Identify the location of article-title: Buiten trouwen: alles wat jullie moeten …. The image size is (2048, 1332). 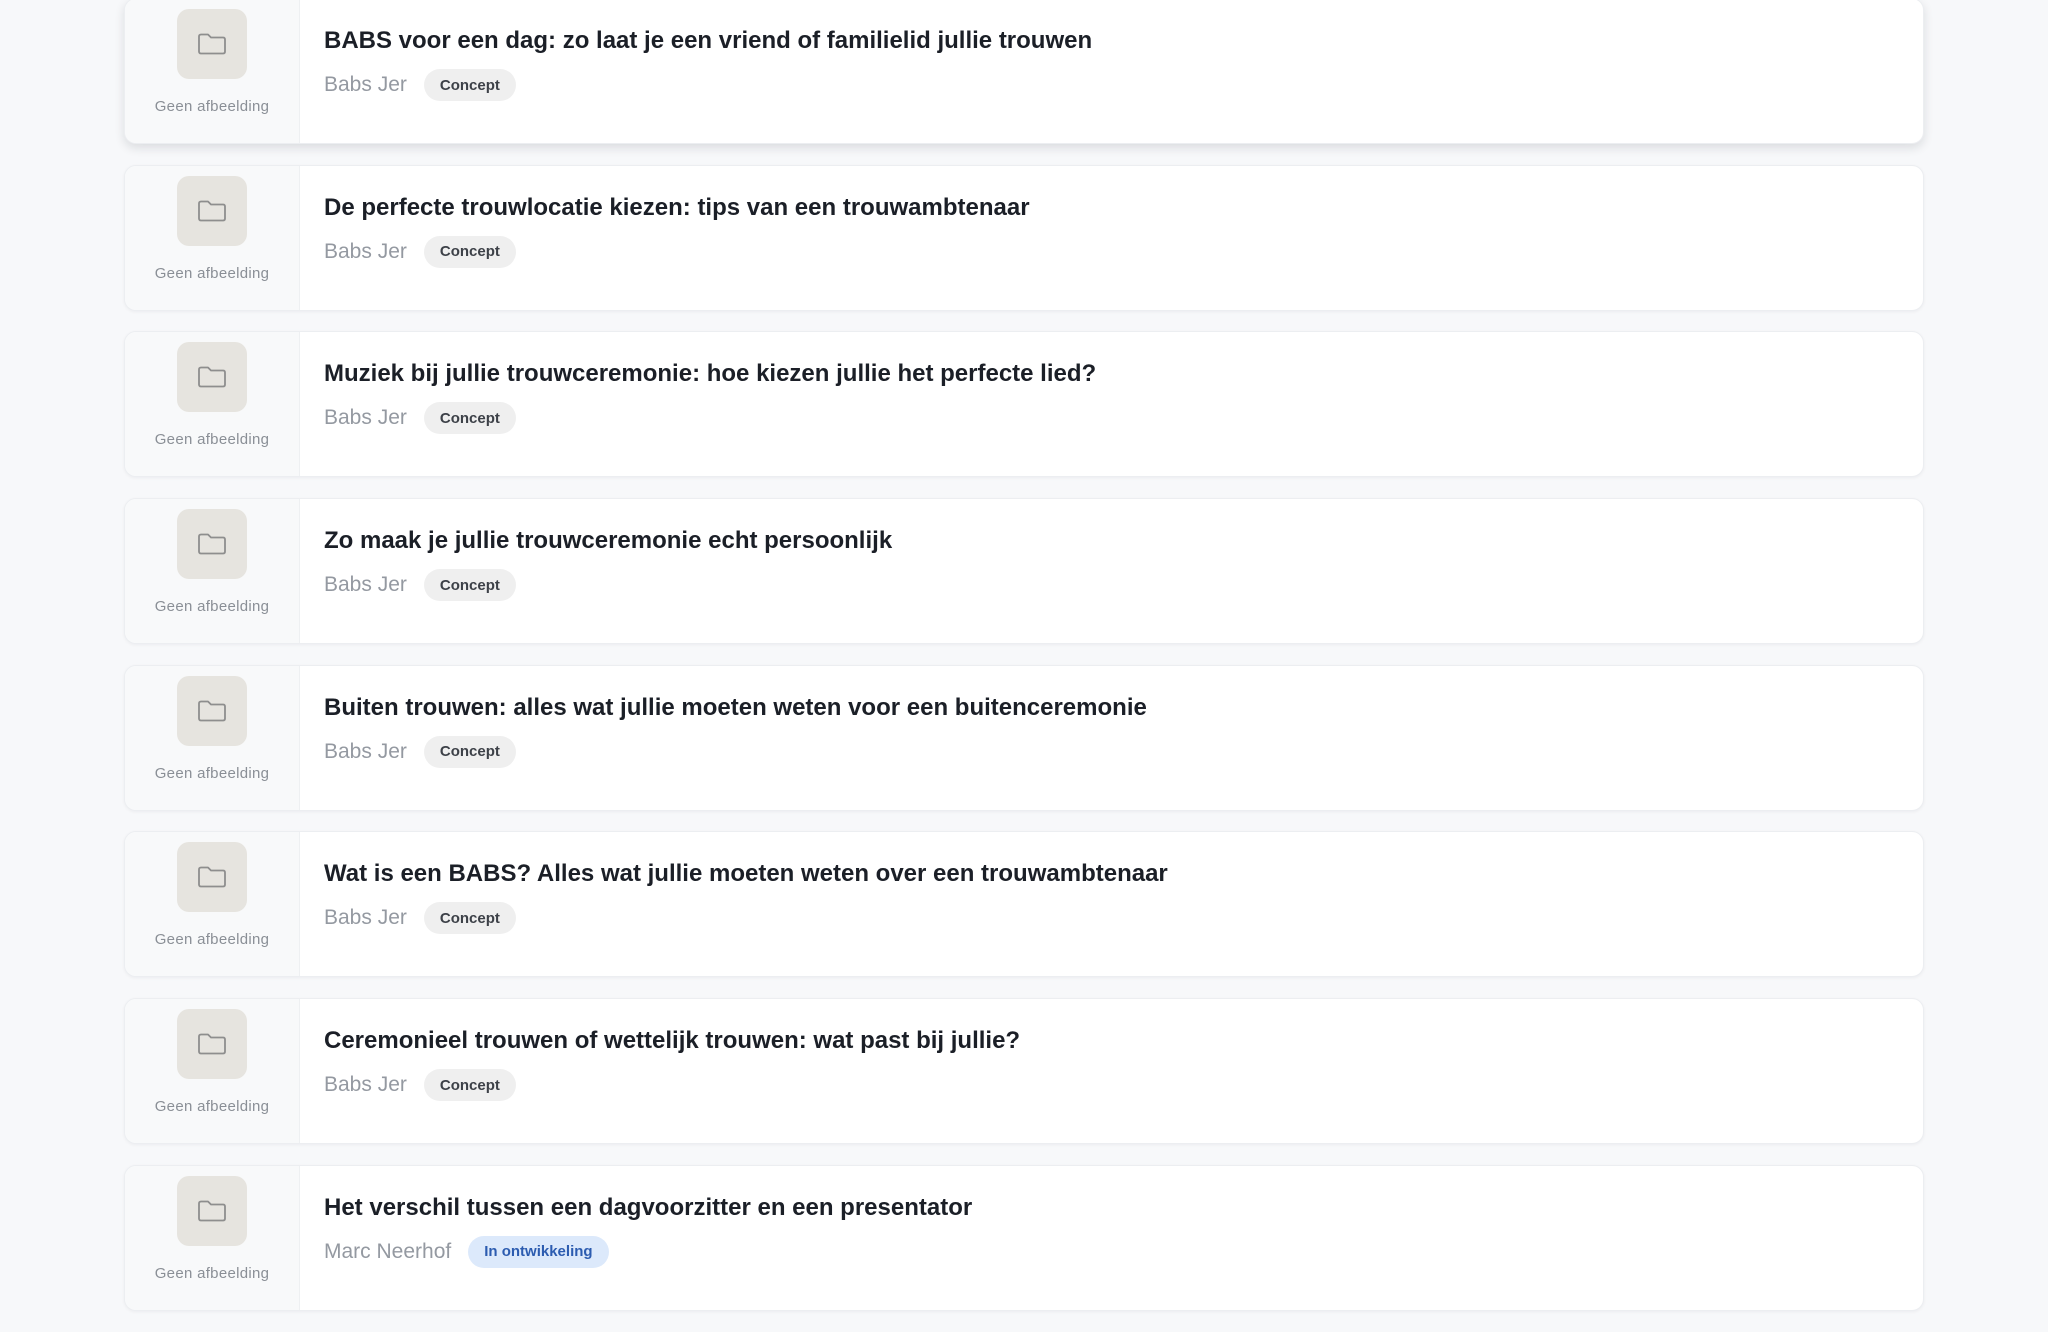
(1123, 708).